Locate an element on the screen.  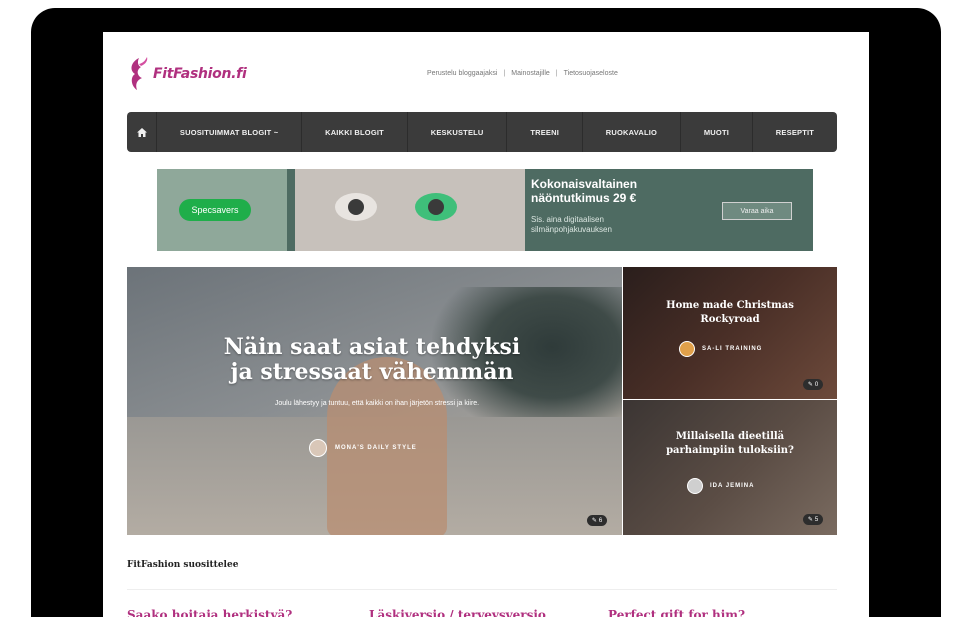
nav-item-diet: RUOKAVALIO is located at coordinates (632, 132).